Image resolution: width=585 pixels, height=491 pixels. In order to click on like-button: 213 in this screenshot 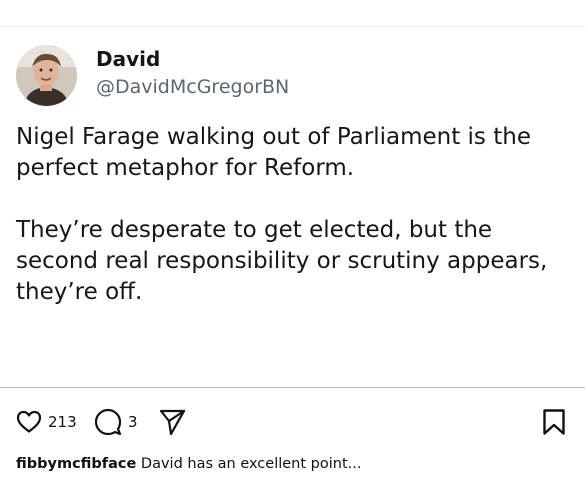, I will do `click(46, 422)`.